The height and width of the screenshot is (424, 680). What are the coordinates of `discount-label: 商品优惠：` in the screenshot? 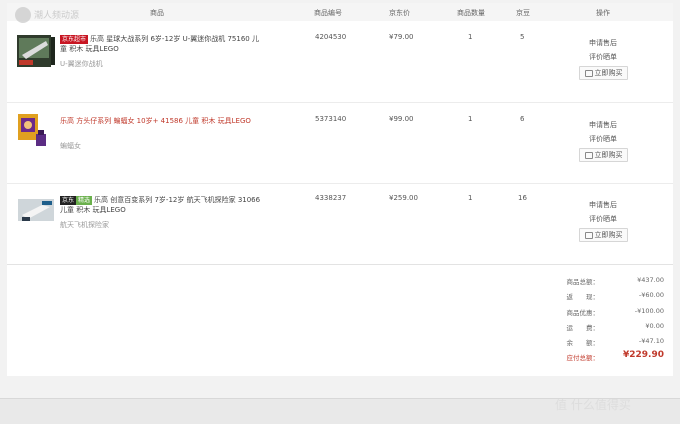 It's located at (583, 313).